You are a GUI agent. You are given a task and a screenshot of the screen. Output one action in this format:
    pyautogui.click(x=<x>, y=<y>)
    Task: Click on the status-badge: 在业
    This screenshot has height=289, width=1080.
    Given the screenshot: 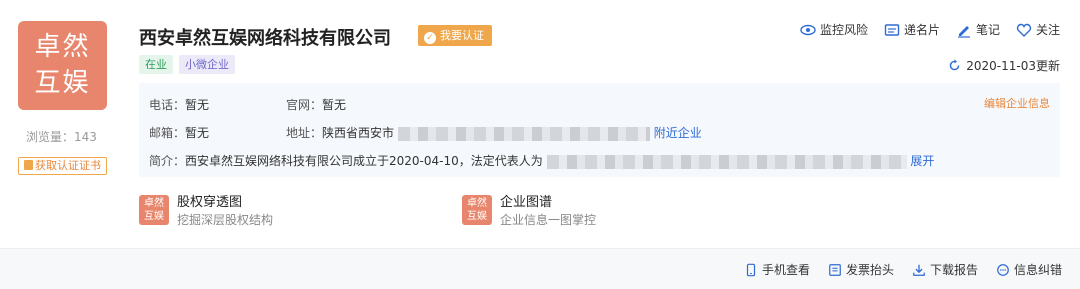 What is the action you would take?
    pyautogui.click(x=156, y=64)
    